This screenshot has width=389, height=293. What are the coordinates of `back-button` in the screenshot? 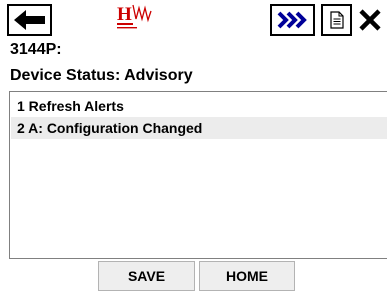 It's located at (29, 20).